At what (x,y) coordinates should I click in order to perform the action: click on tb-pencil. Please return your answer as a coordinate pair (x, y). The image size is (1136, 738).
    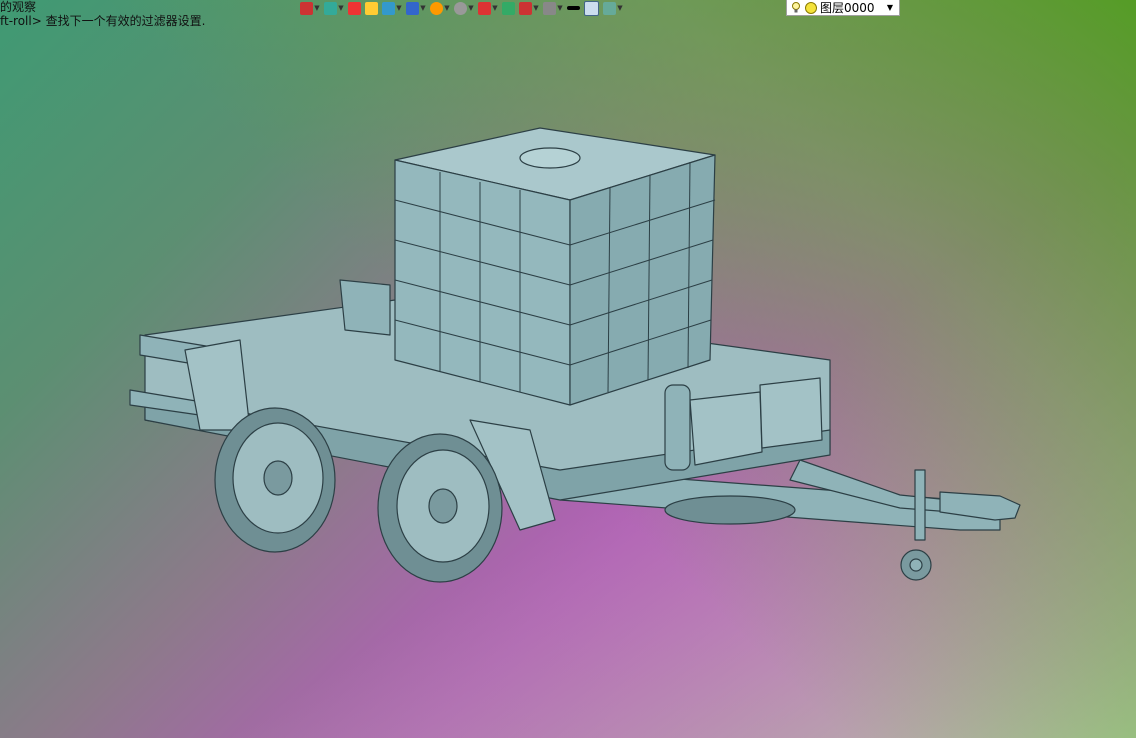
    Looking at the image, I should click on (354, 8).